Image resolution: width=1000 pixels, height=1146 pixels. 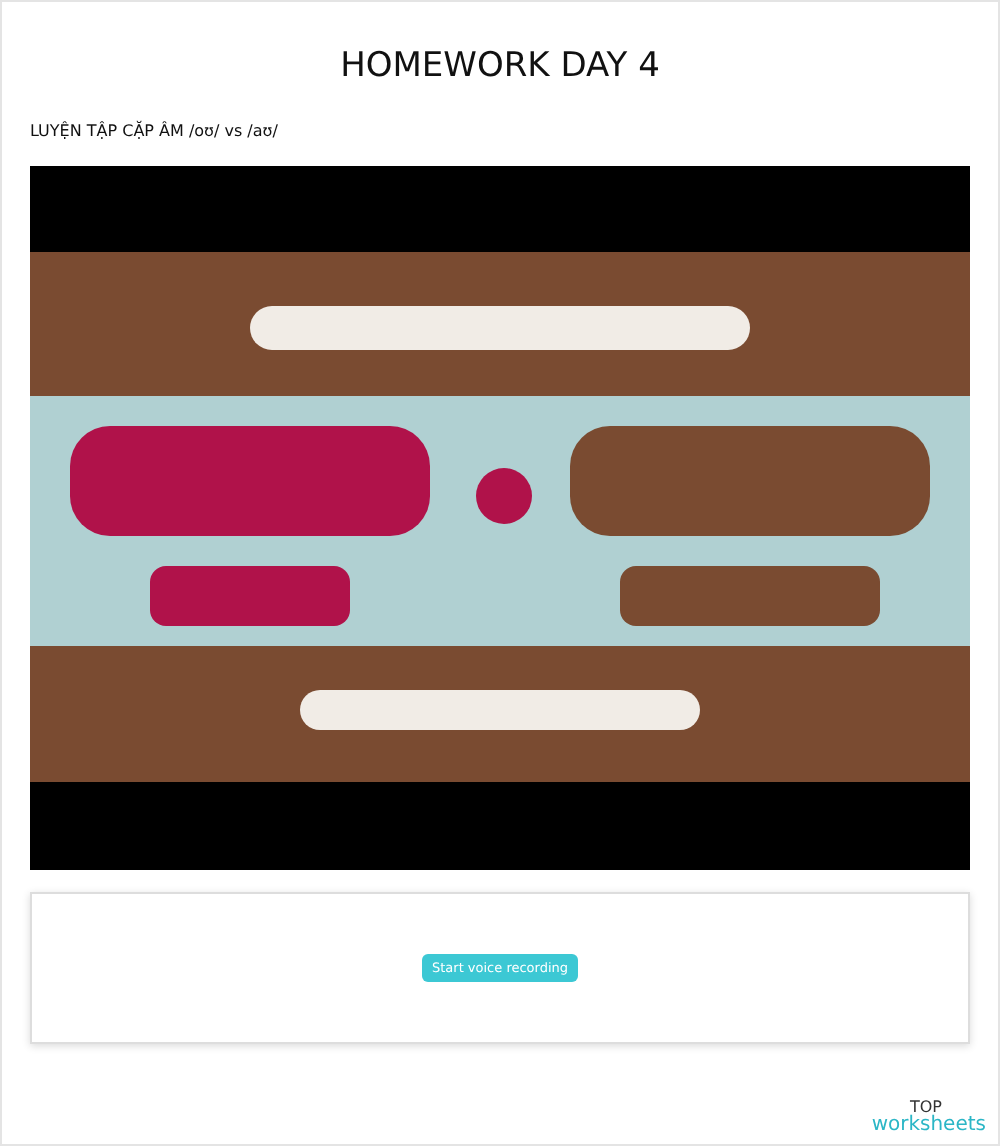 What do you see at coordinates (925, 1108) in the screenshot?
I see `logo-top-text: TOP` at bounding box center [925, 1108].